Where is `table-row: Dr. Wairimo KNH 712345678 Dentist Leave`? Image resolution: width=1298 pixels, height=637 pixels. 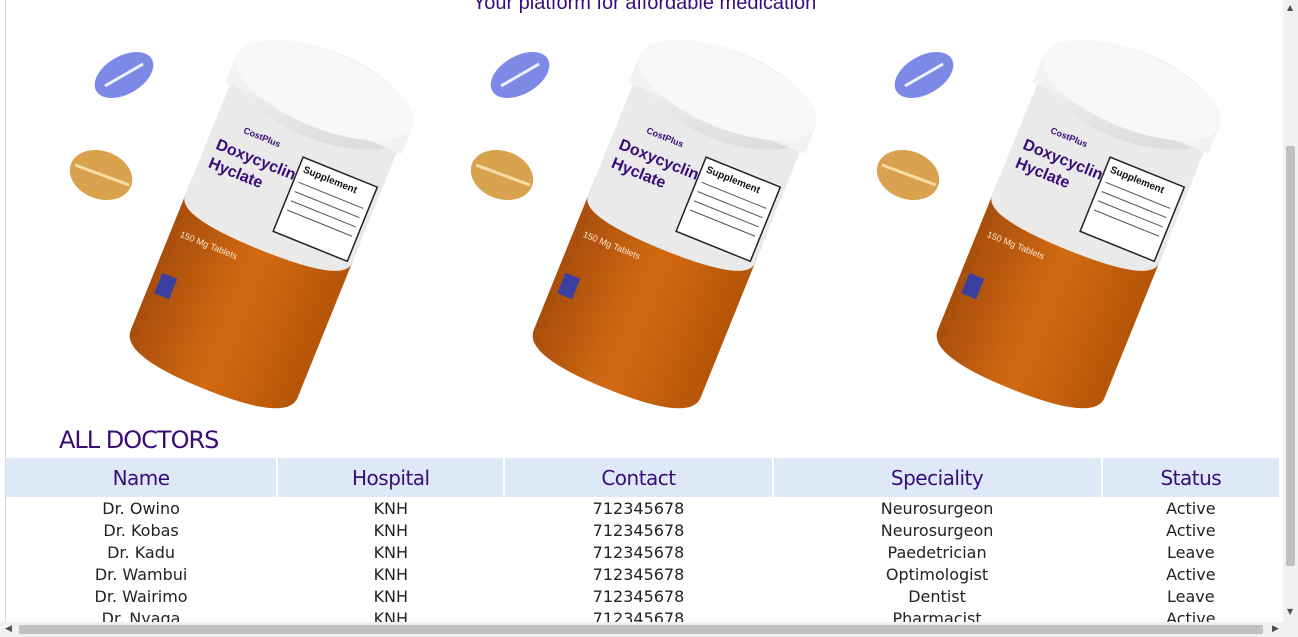 table-row: Dr. Wairimo KNH 712345678 Dentist Leave is located at coordinates (642, 596).